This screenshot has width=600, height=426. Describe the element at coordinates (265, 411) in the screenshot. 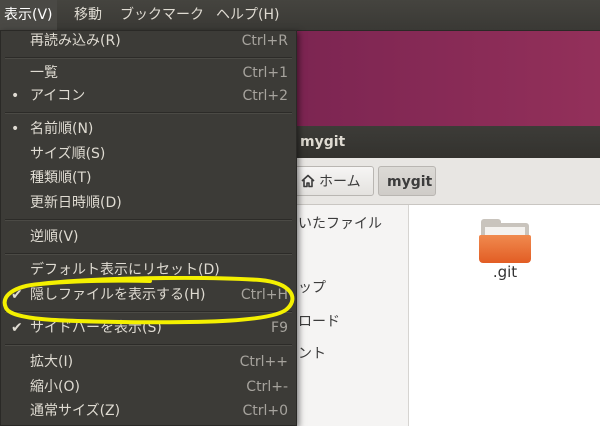

I see `menu-item-accel: Ctrl+0` at that location.